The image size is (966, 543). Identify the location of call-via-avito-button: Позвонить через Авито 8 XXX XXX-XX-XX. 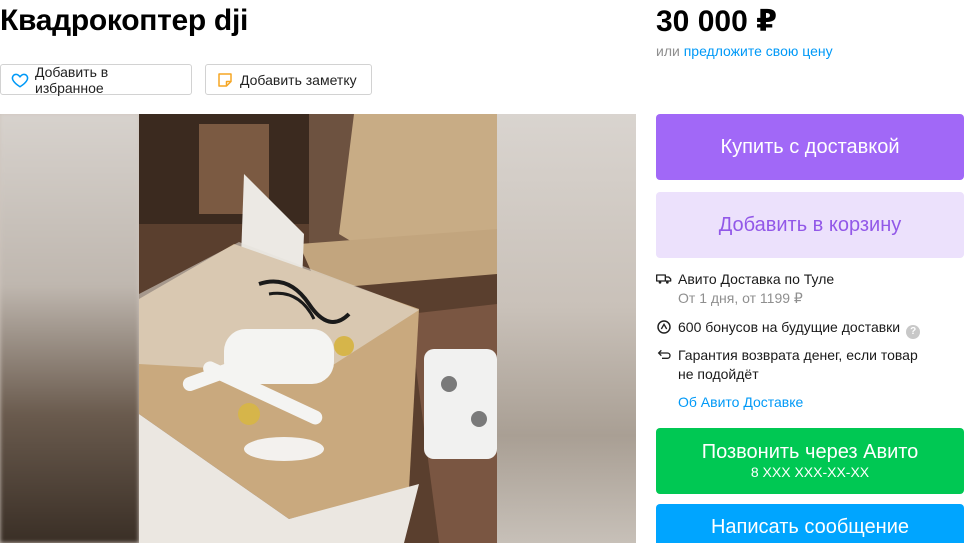
(810, 461).